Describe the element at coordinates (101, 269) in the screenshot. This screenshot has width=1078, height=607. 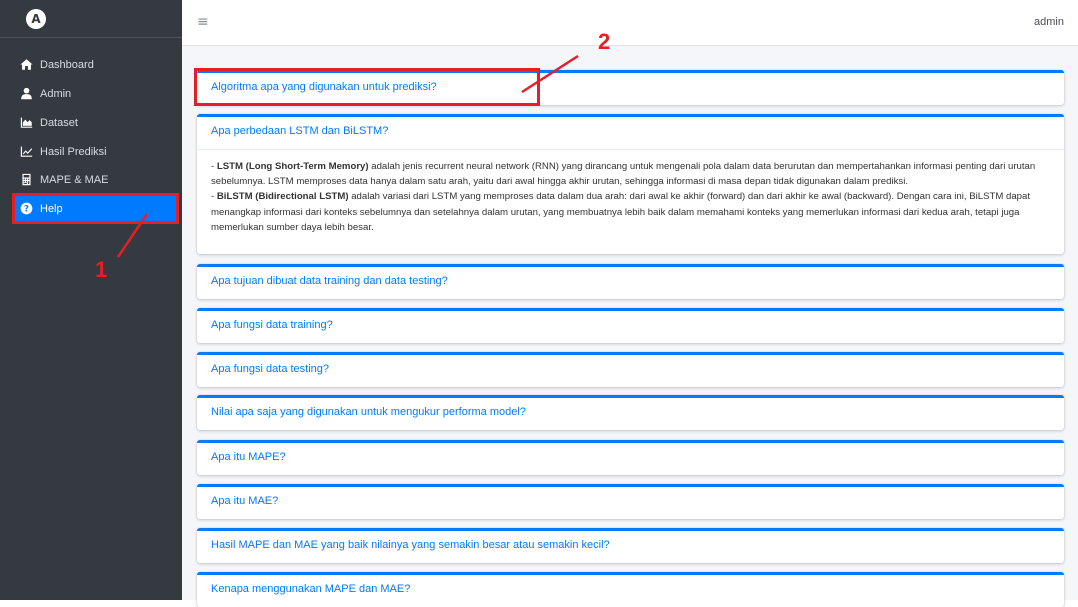
I see `annotation-label: 1` at that location.